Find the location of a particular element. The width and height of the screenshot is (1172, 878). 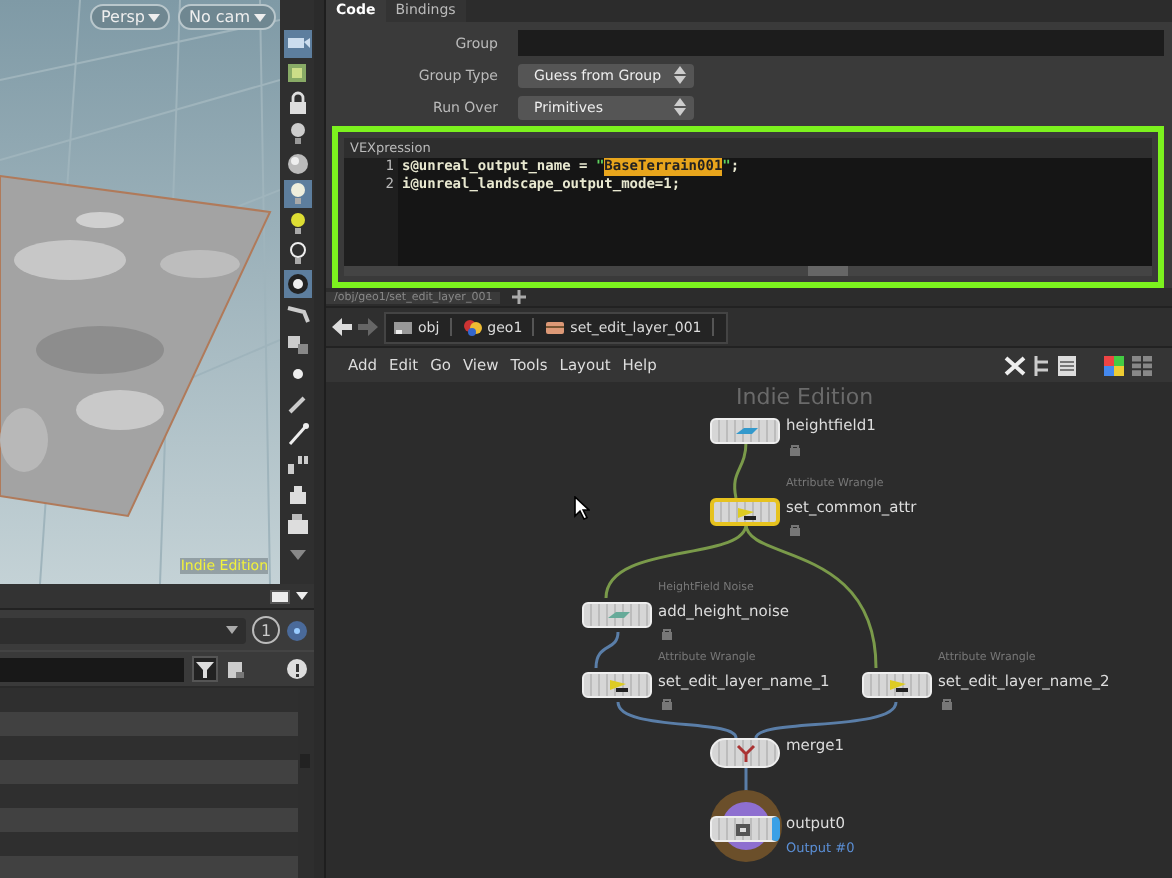

page-icon is located at coordinates (236, 669).